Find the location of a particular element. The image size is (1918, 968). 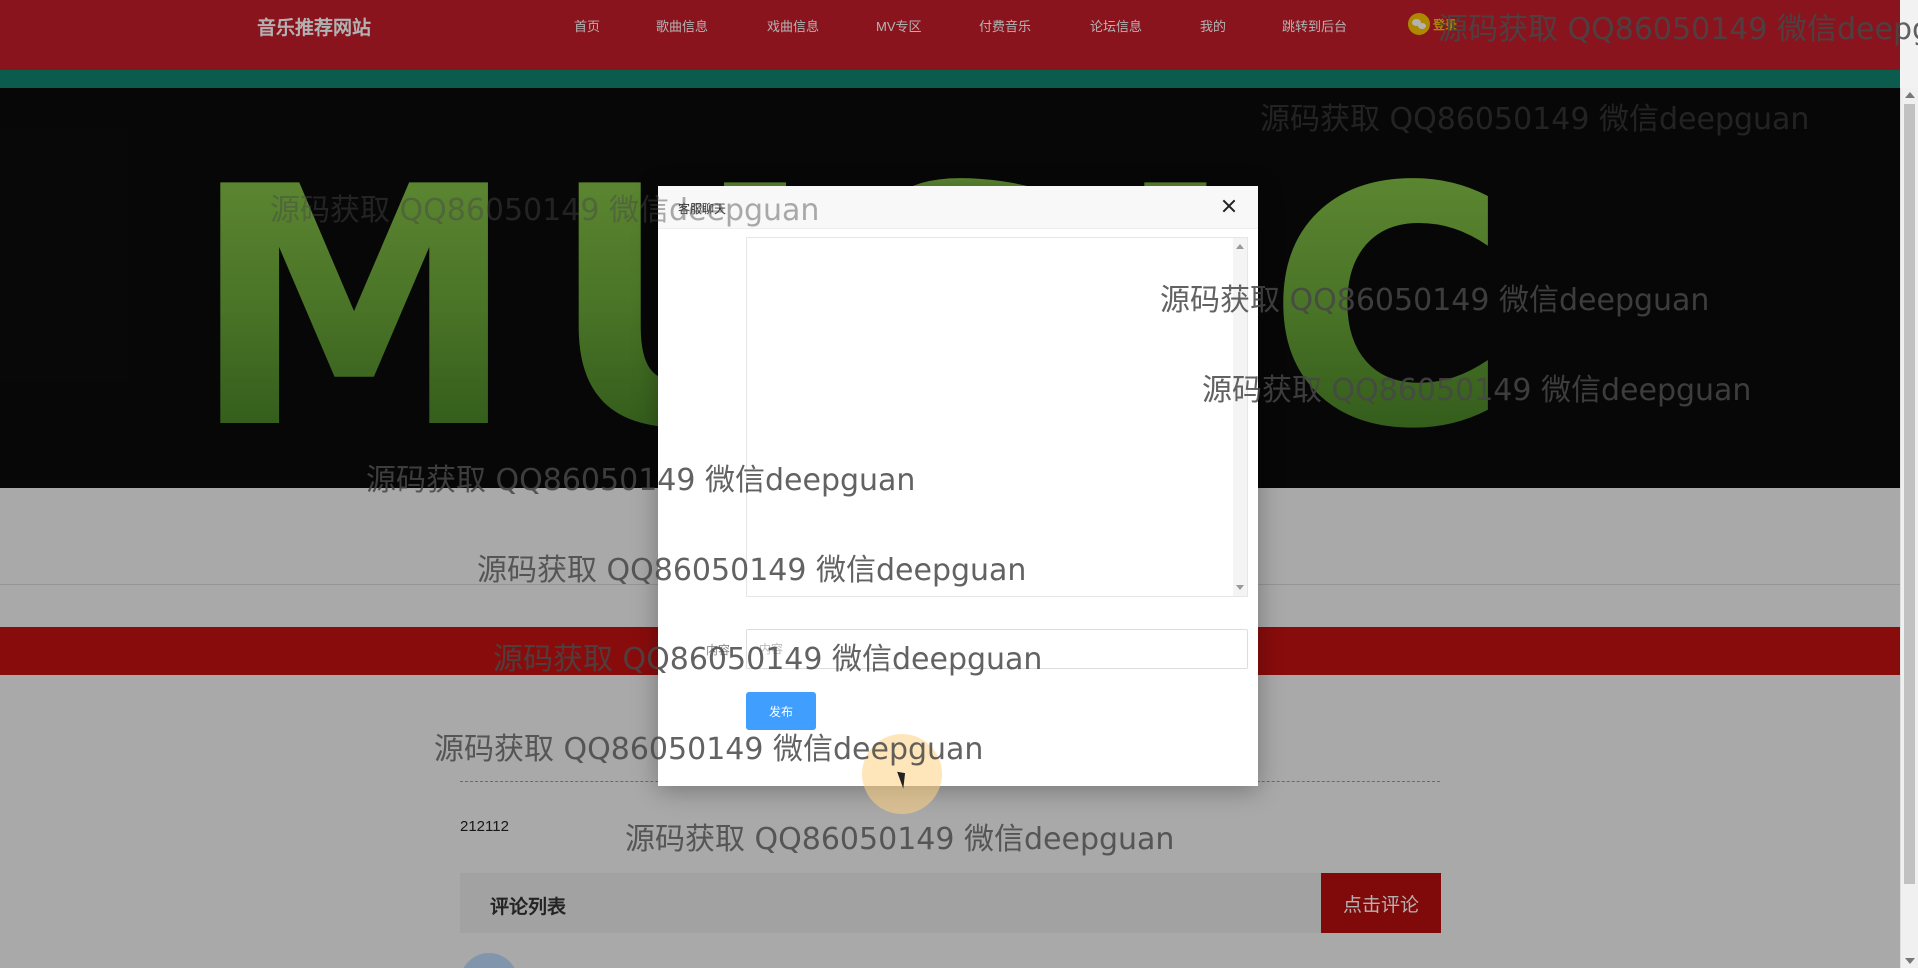

scroll-up-arrow-icon is located at coordinates (1910, 95).